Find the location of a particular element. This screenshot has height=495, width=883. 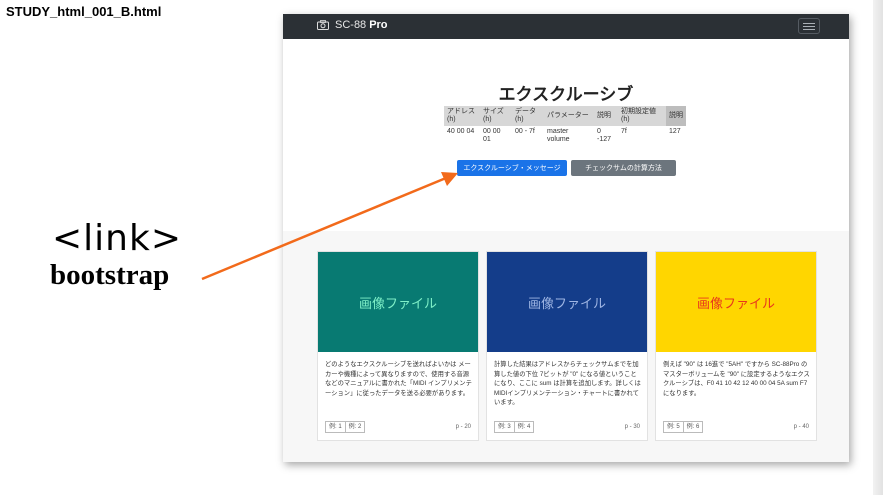

exclusive-message-button: エクスクルーシブ・メッセージ is located at coordinates (512, 168).